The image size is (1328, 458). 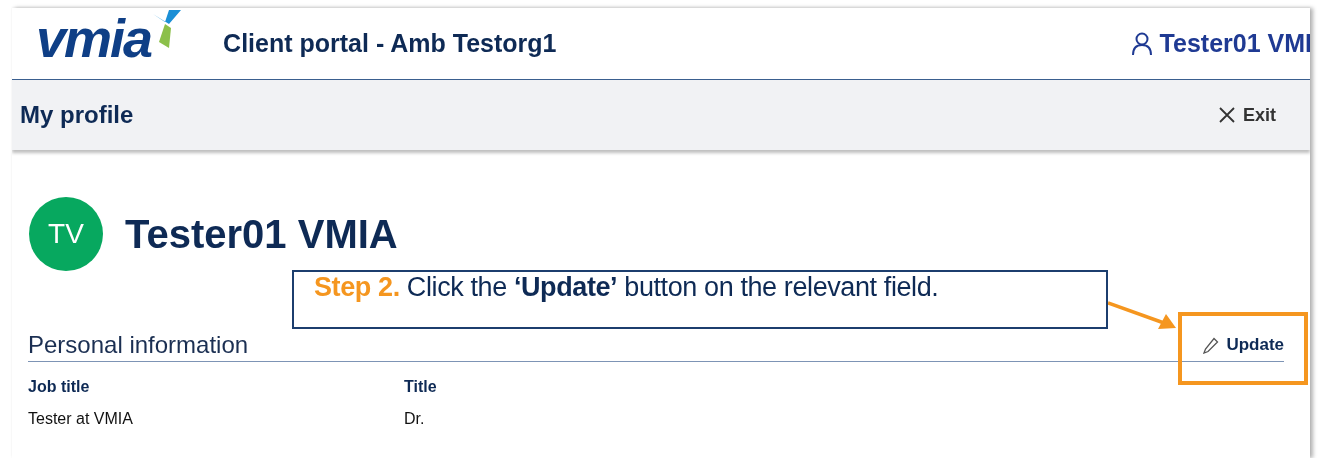 I want to click on exit-button: Exit, so click(x=1247, y=115).